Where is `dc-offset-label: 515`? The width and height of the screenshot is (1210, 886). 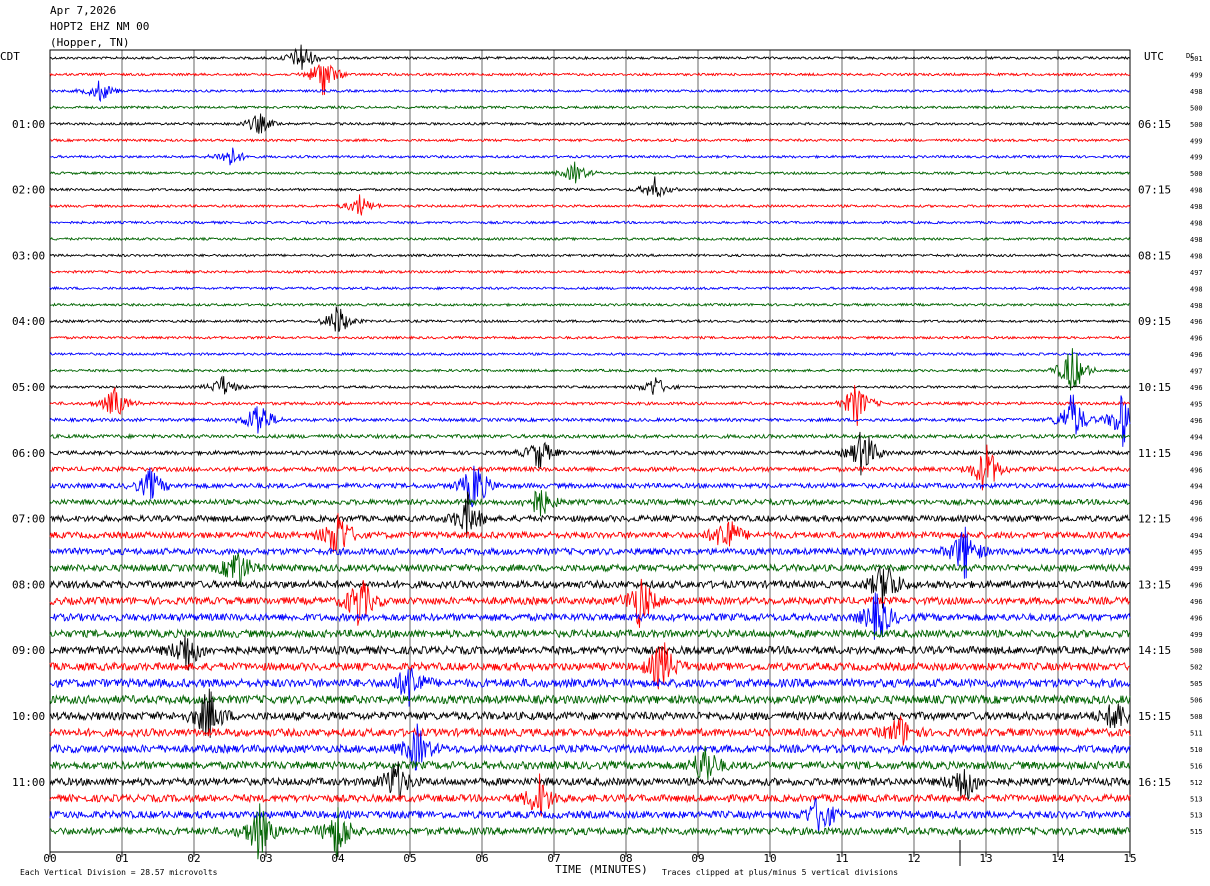
dc-offset-label: 515 is located at coordinates (1196, 832).